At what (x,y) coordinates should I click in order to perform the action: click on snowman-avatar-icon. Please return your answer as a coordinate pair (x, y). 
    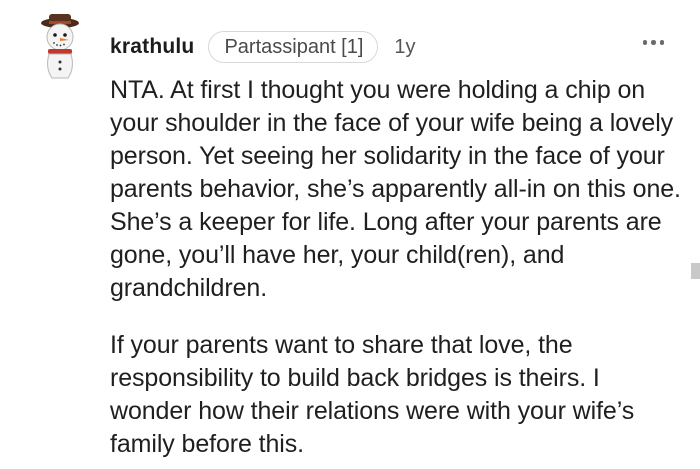
    Looking at the image, I should click on (60, 46).